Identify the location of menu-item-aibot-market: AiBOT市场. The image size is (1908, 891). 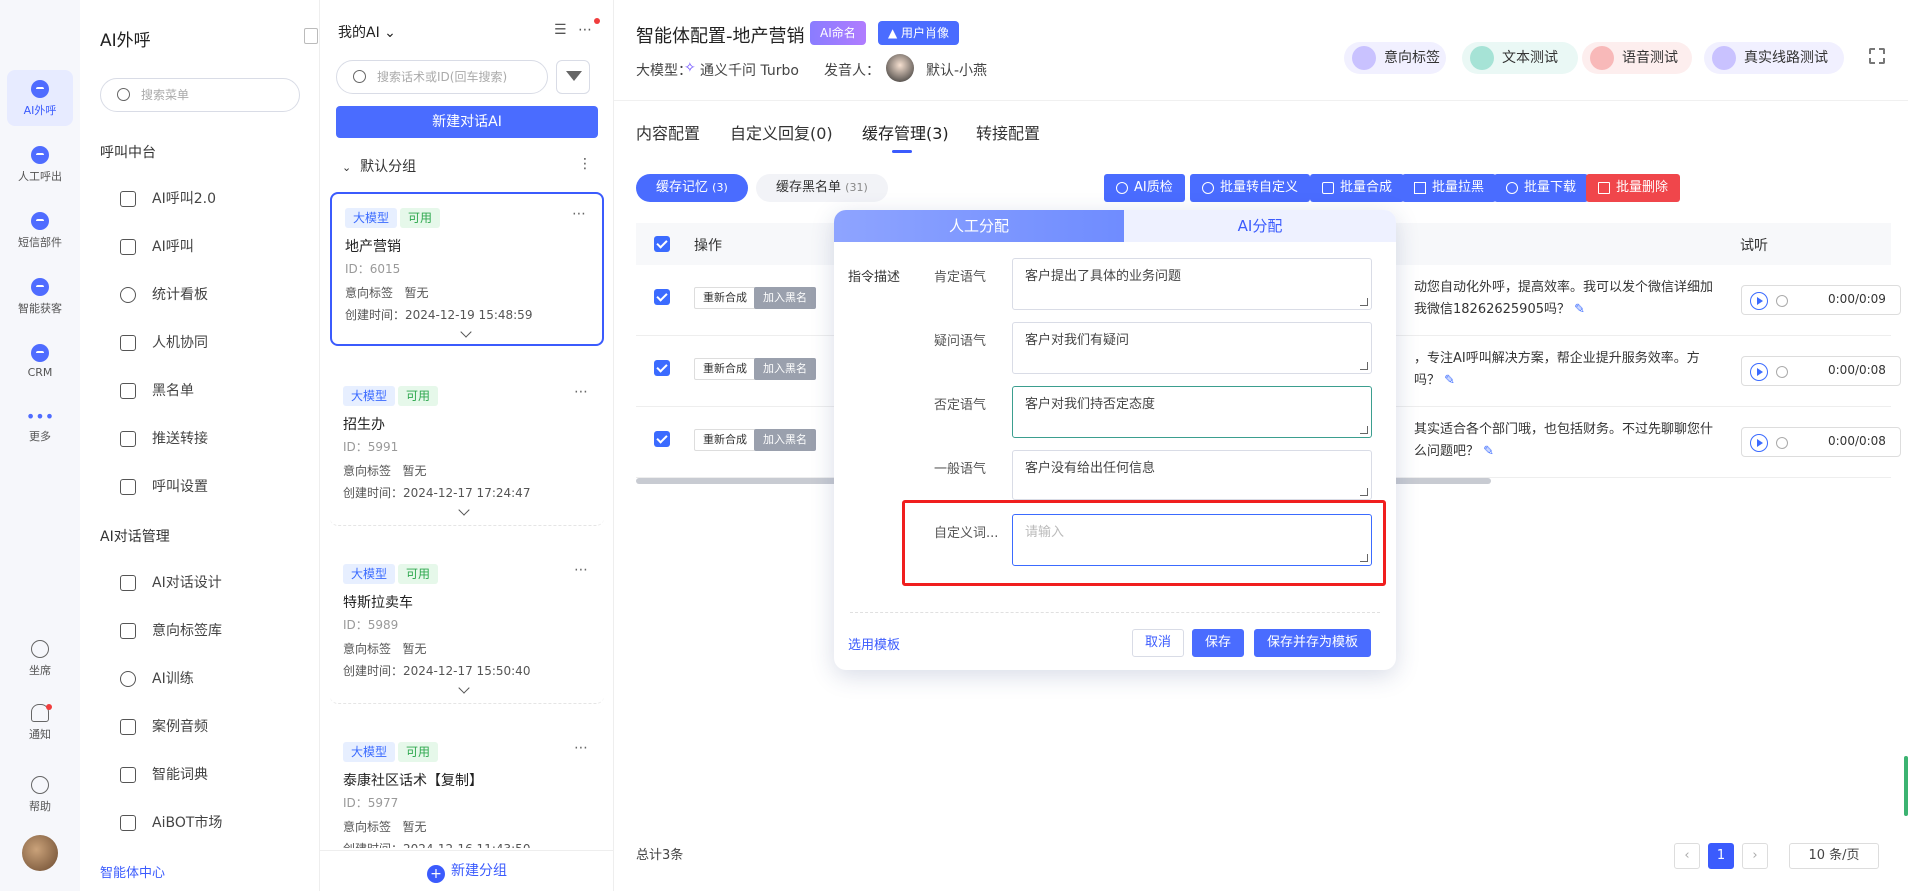
(171, 823).